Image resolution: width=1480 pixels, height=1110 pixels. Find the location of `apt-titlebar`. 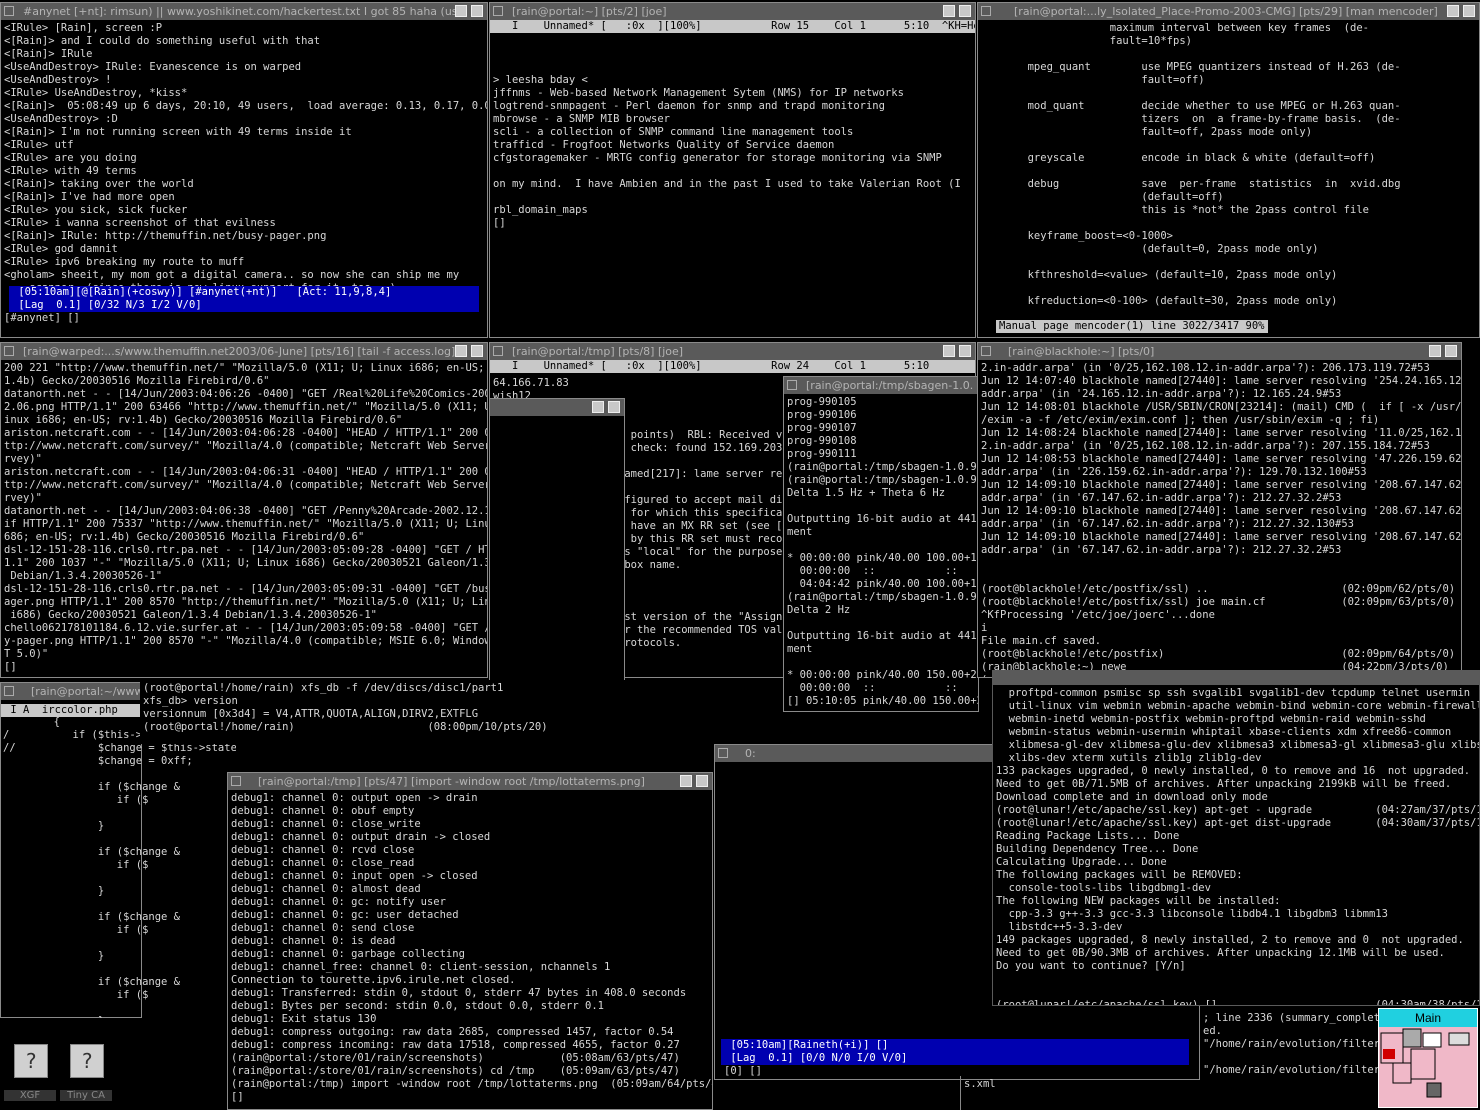

apt-titlebar is located at coordinates (1236, 678).